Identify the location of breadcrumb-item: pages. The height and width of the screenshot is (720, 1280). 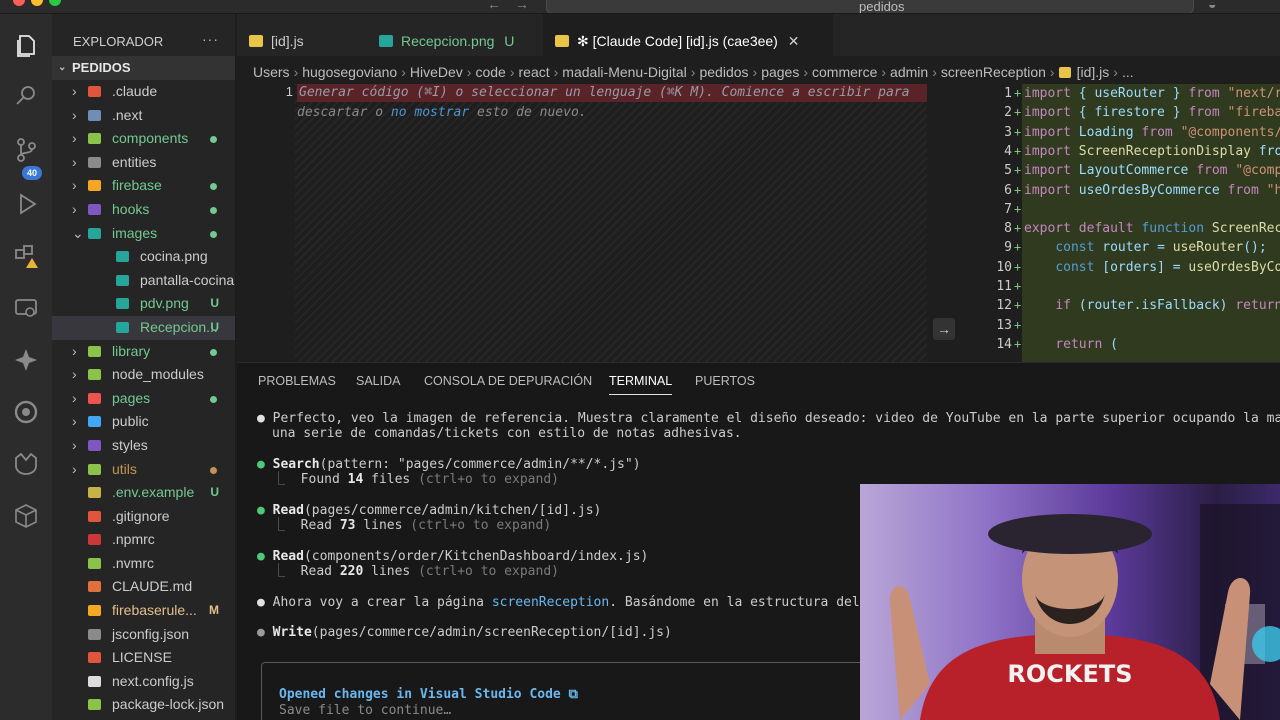
(780, 72).